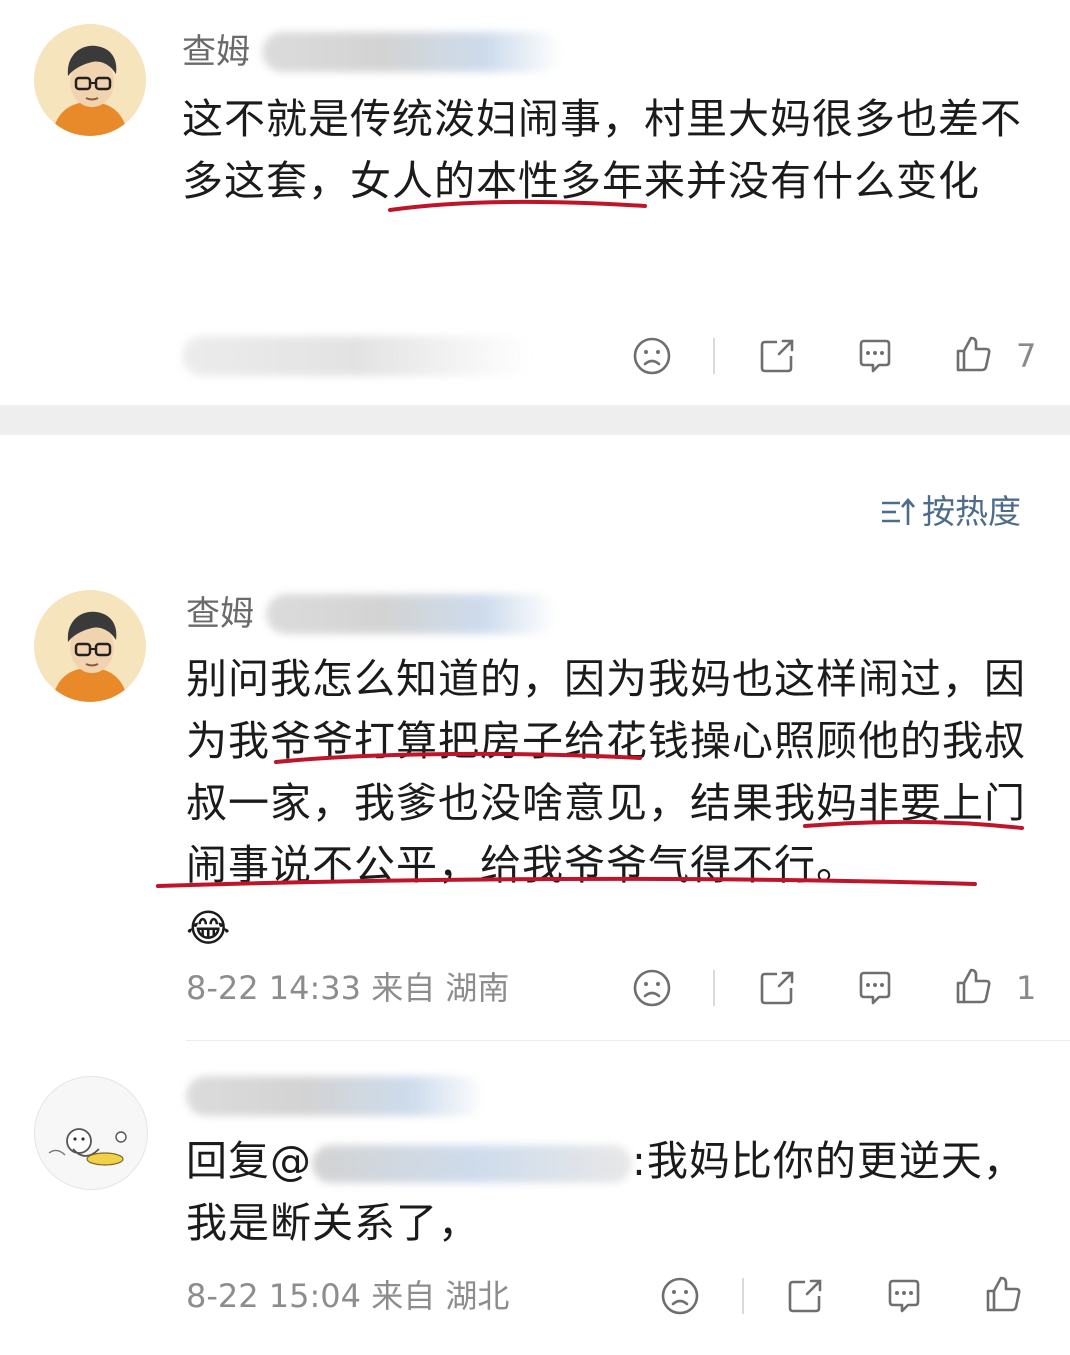 The image size is (1070, 1355). What do you see at coordinates (535, 420) in the screenshot?
I see `section-divider` at bounding box center [535, 420].